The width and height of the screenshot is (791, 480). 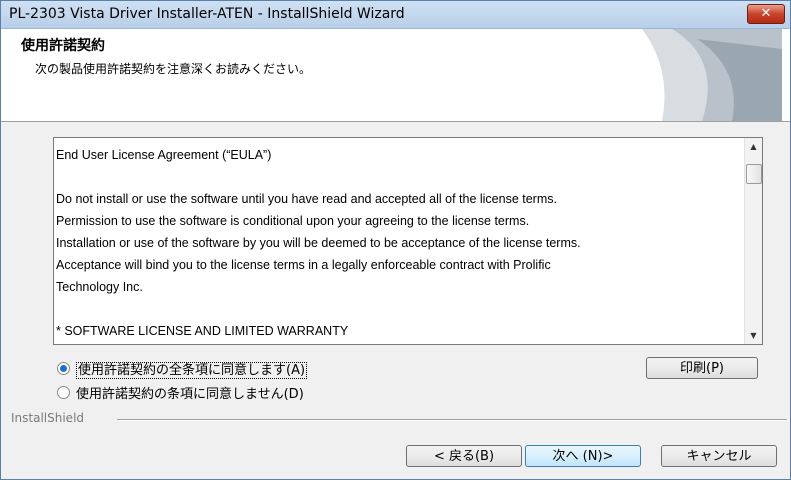 What do you see at coordinates (702, 368) in the screenshot?
I see `print-button: 印刷(P)` at bounding box center [702, 368].